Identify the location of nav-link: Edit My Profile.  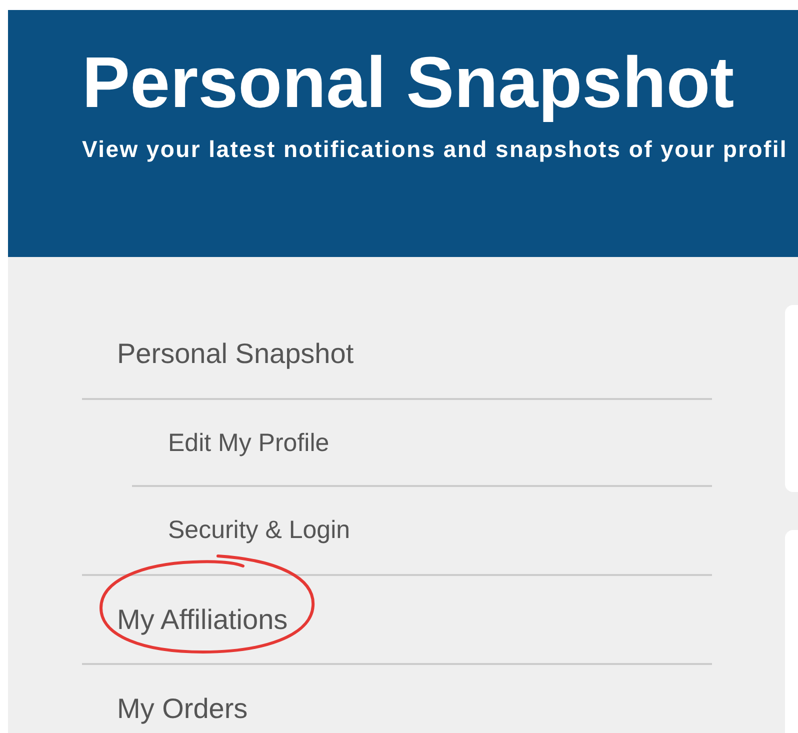
(249, 443).